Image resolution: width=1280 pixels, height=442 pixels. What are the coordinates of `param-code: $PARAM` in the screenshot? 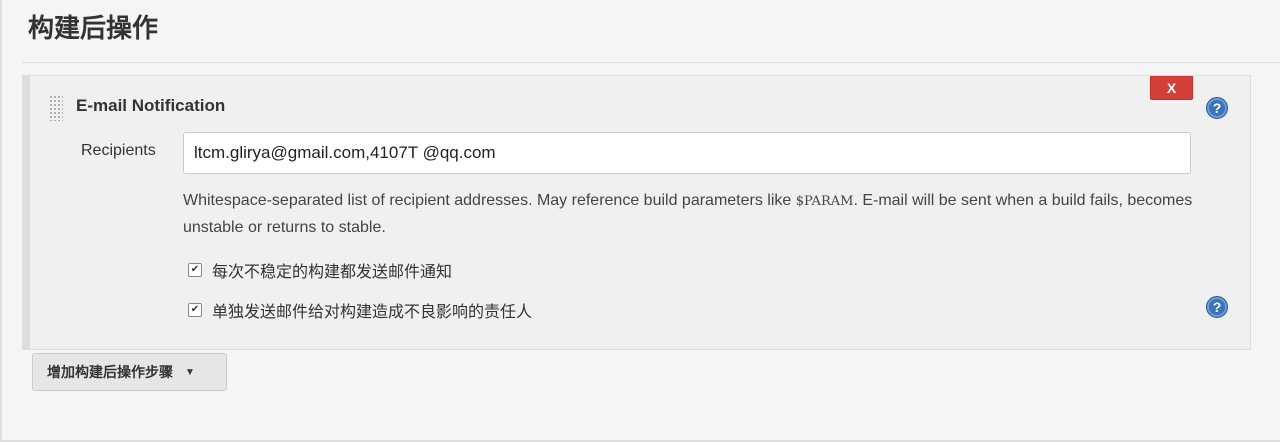 It's located at (824, 201).